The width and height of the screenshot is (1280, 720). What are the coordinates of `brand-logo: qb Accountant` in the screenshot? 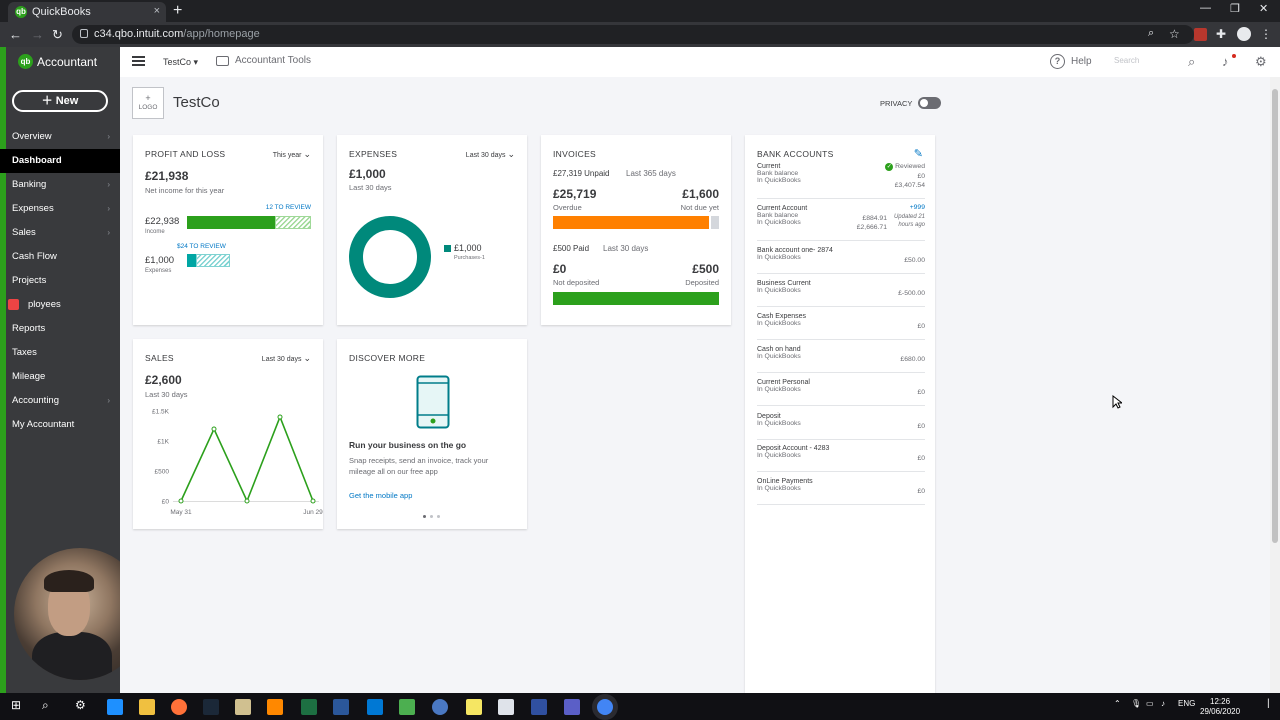 It's located at (57, 61).